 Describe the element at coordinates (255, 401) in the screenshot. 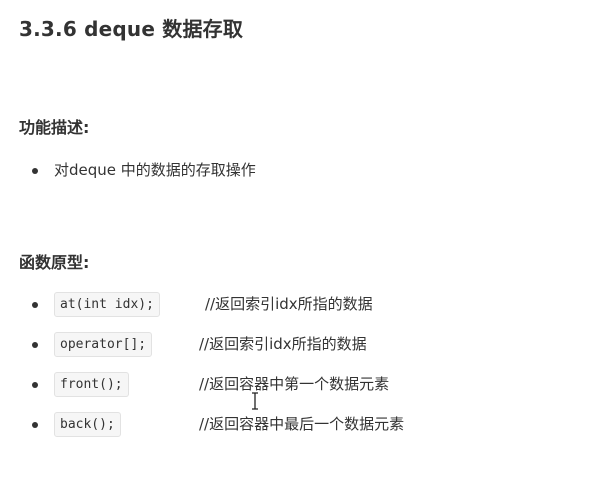

I see `text-cursor-icon` at that location.